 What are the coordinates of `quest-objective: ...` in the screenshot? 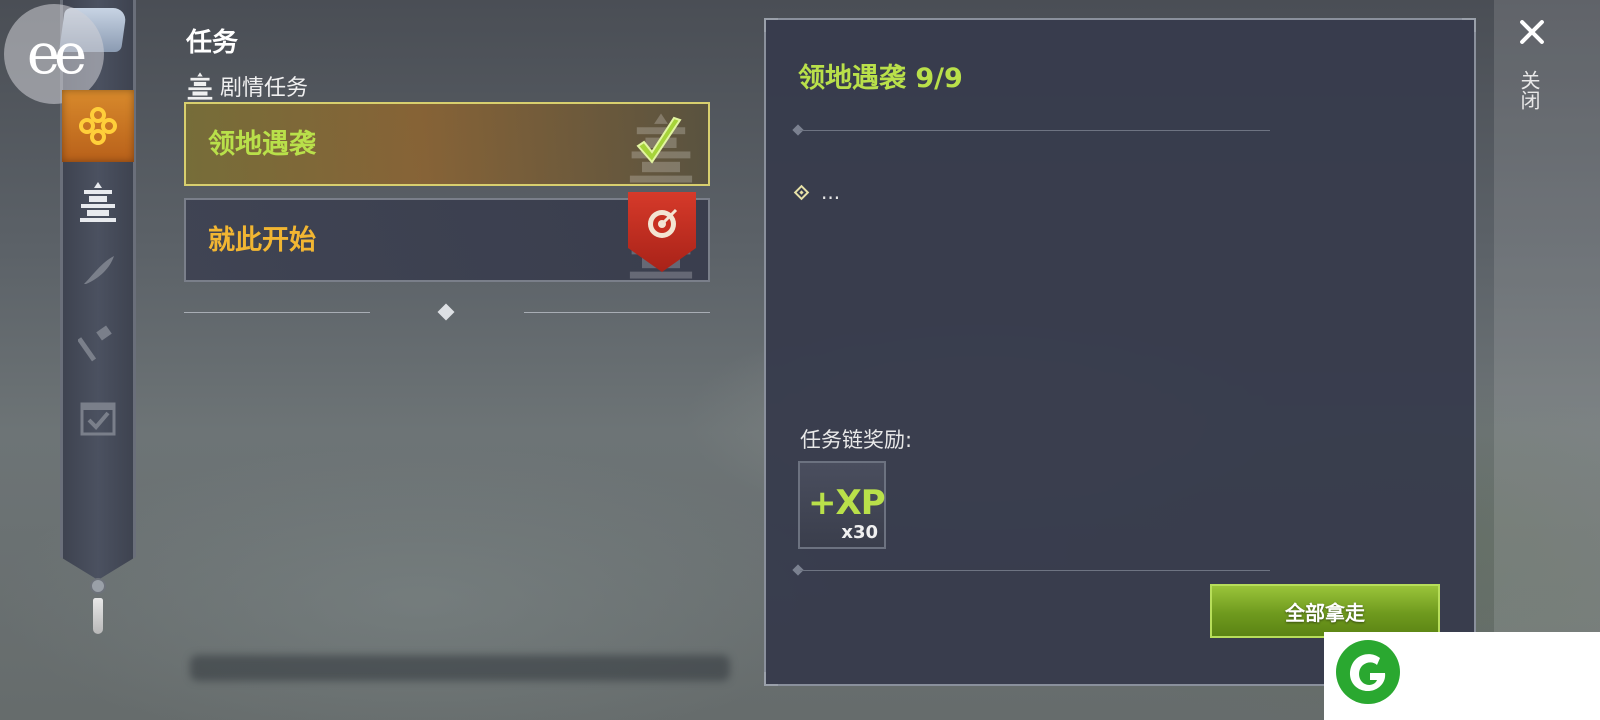 It's located at (817, 192).